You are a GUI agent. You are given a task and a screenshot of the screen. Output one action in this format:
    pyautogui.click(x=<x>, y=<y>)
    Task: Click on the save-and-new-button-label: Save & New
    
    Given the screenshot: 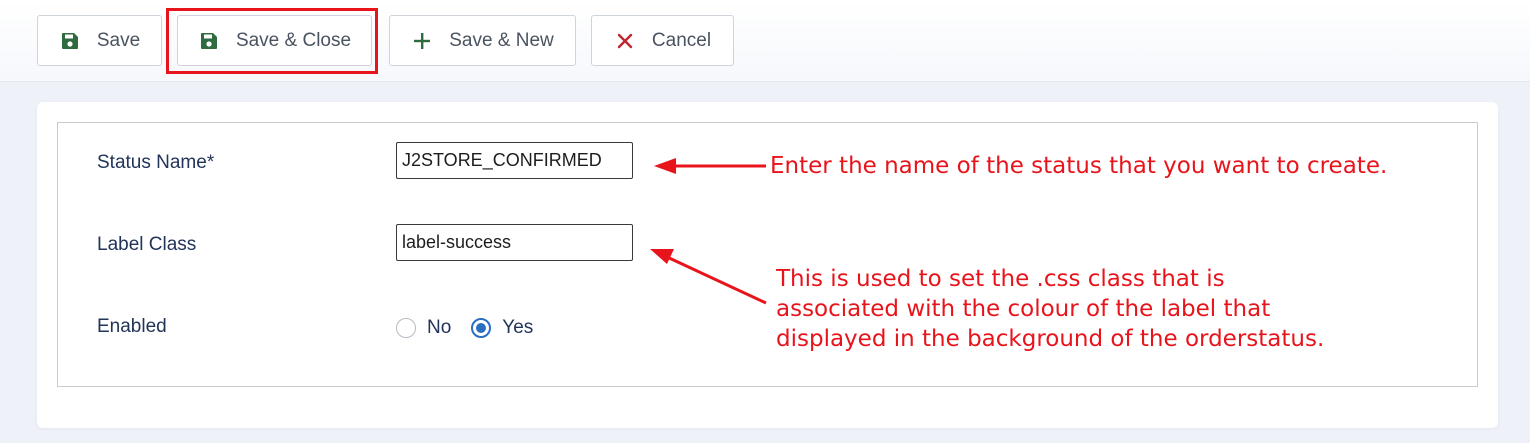 What is the action you would take?
    pyautogui.click(x=501, y=40)
    